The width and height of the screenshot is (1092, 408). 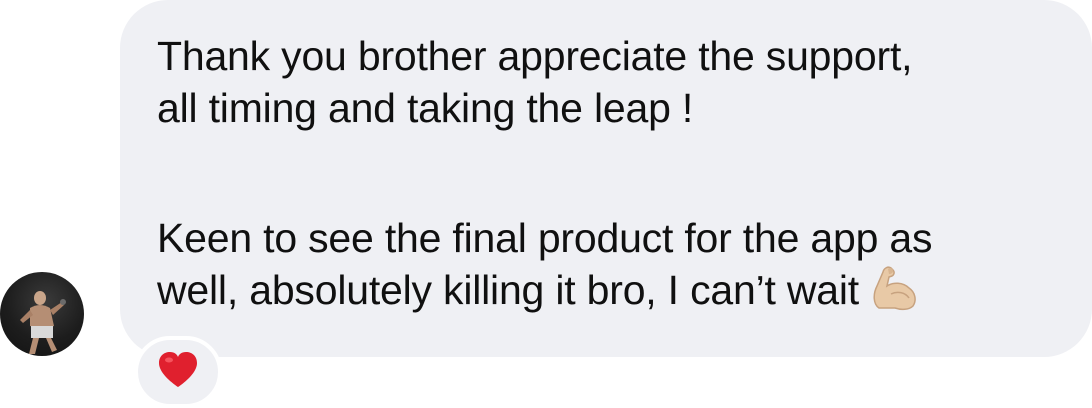 What do you see at coordinates (43, 322) in the screenshot?
I see `person-photo-icon` at bounding box center [43, 322].